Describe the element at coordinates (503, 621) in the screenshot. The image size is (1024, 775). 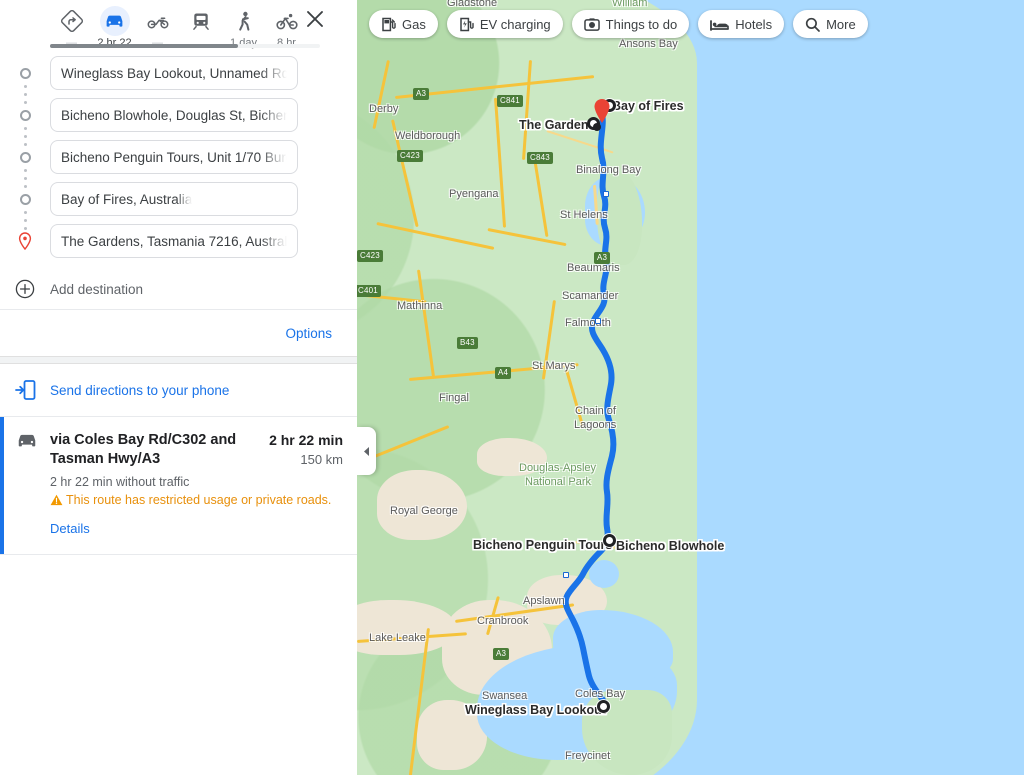
I see `map-label: Cranbrook` at that location.